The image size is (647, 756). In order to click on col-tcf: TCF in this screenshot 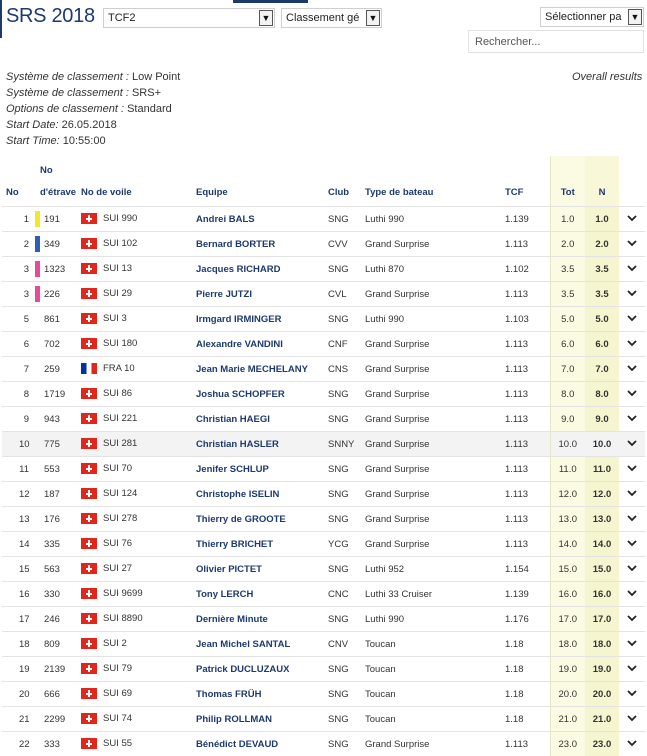, I will do `click(526, 181)`.